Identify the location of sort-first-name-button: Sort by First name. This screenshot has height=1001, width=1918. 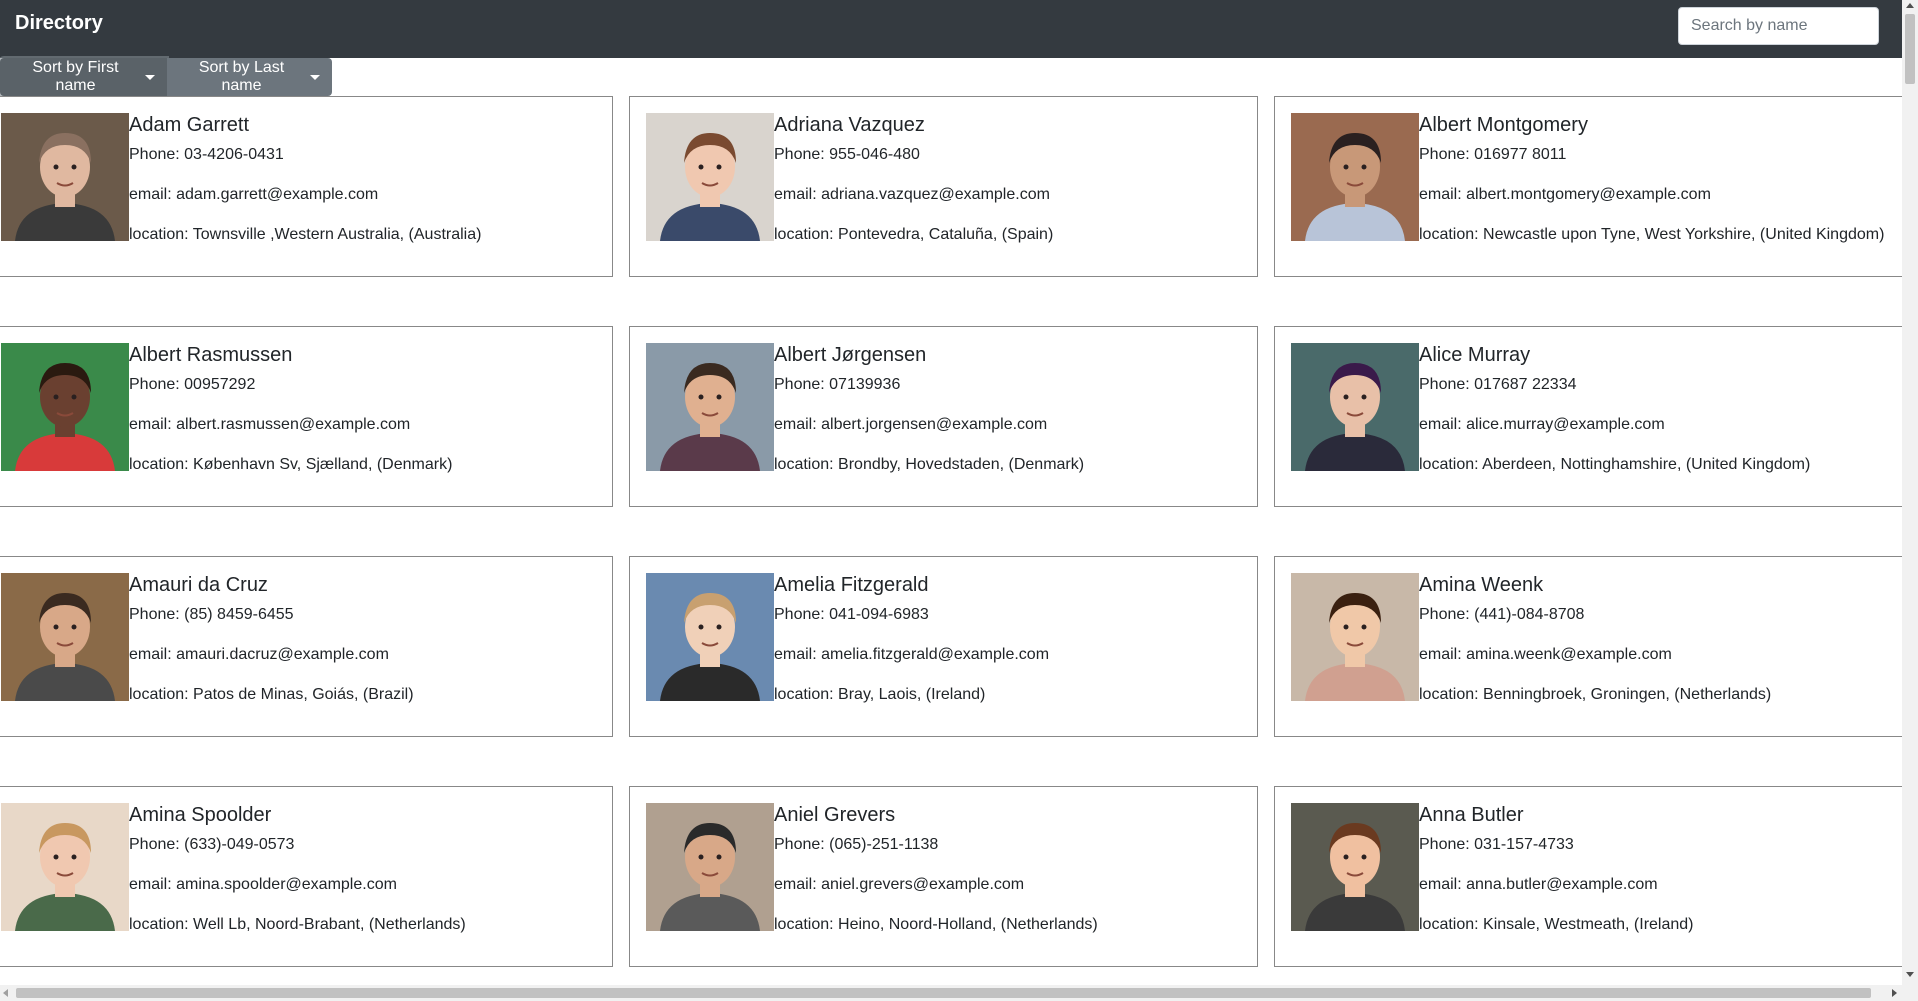
(83, 77).